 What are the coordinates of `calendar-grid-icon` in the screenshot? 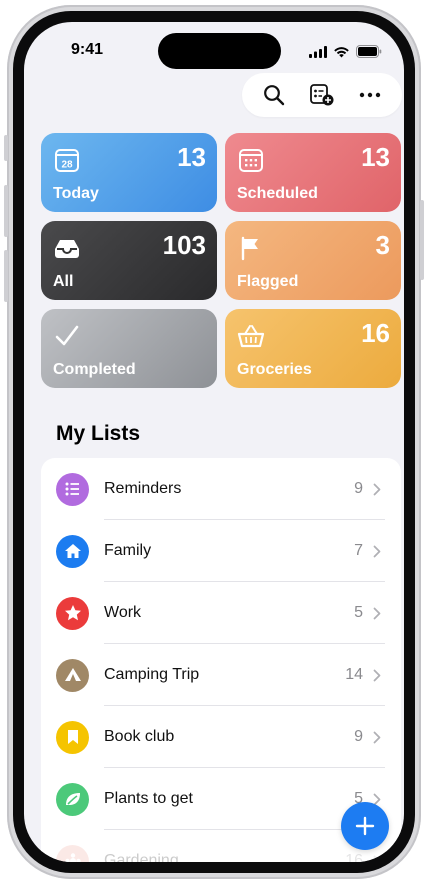 It's located at (251, 160).